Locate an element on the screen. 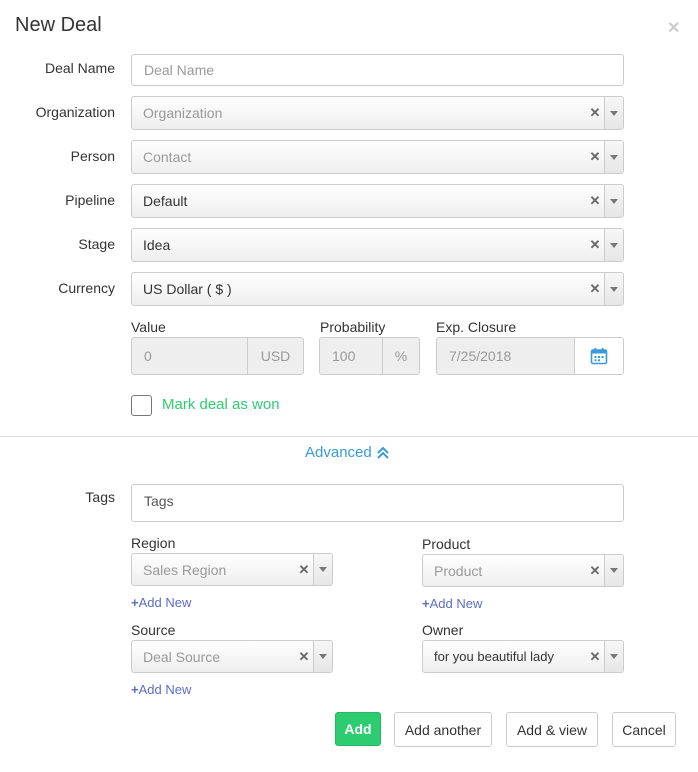 The width and height of the screenshot is (698, 772). region-placeholder: Sales Region is located at coordinates (185, 569).